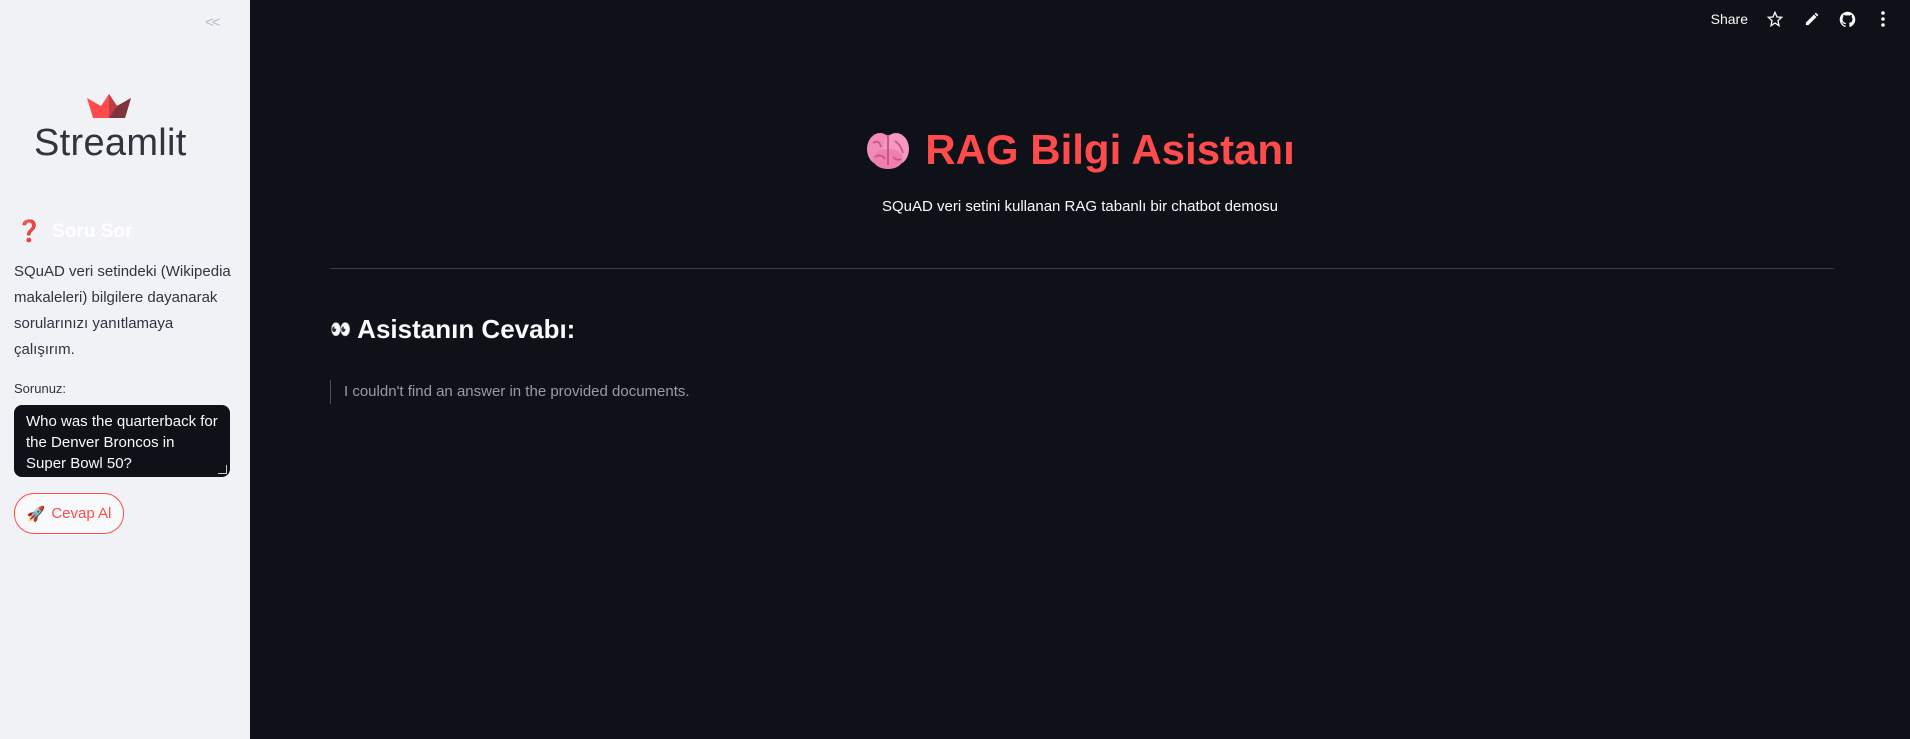  What do you see at coordinates (466, 329) in the screenshot?
I see `answer-heading-label: Asistanın Cevabı:` at bounding box center [466, 329].